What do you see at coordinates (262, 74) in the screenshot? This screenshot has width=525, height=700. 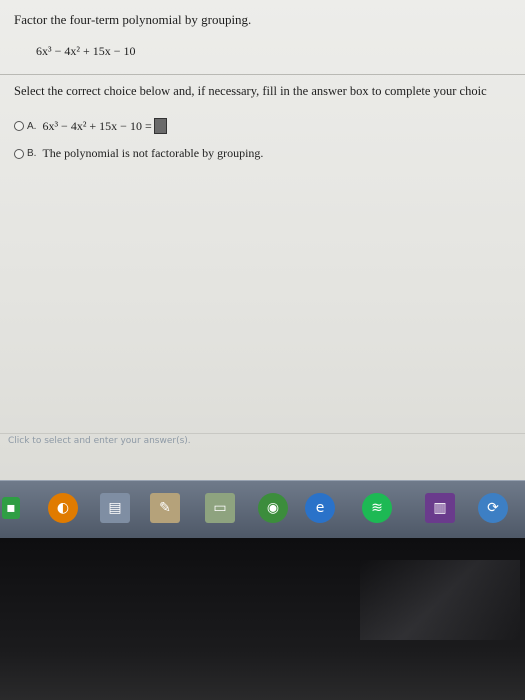 I see `divider` at bounding box center [262, 74].